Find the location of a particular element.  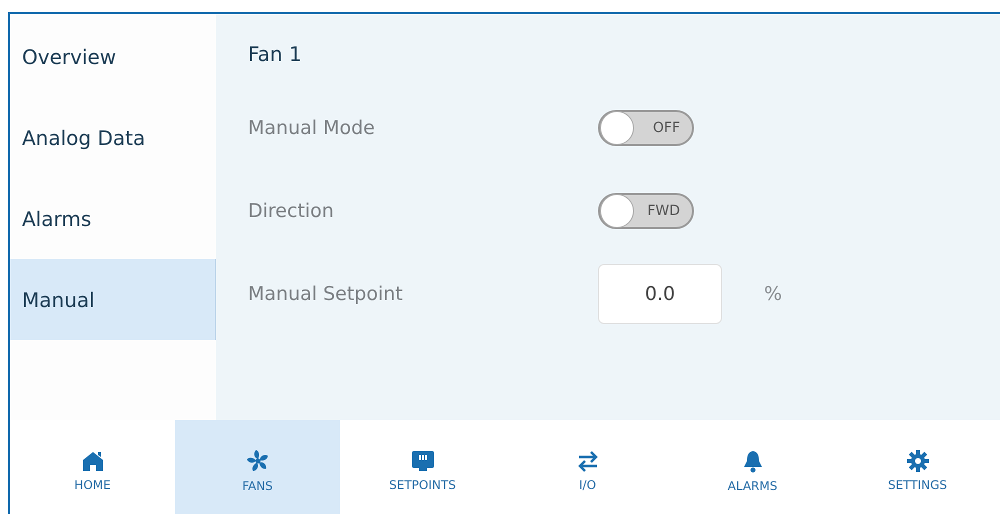

sidebar-item: Analog Data is located at coordinates (113, 137).